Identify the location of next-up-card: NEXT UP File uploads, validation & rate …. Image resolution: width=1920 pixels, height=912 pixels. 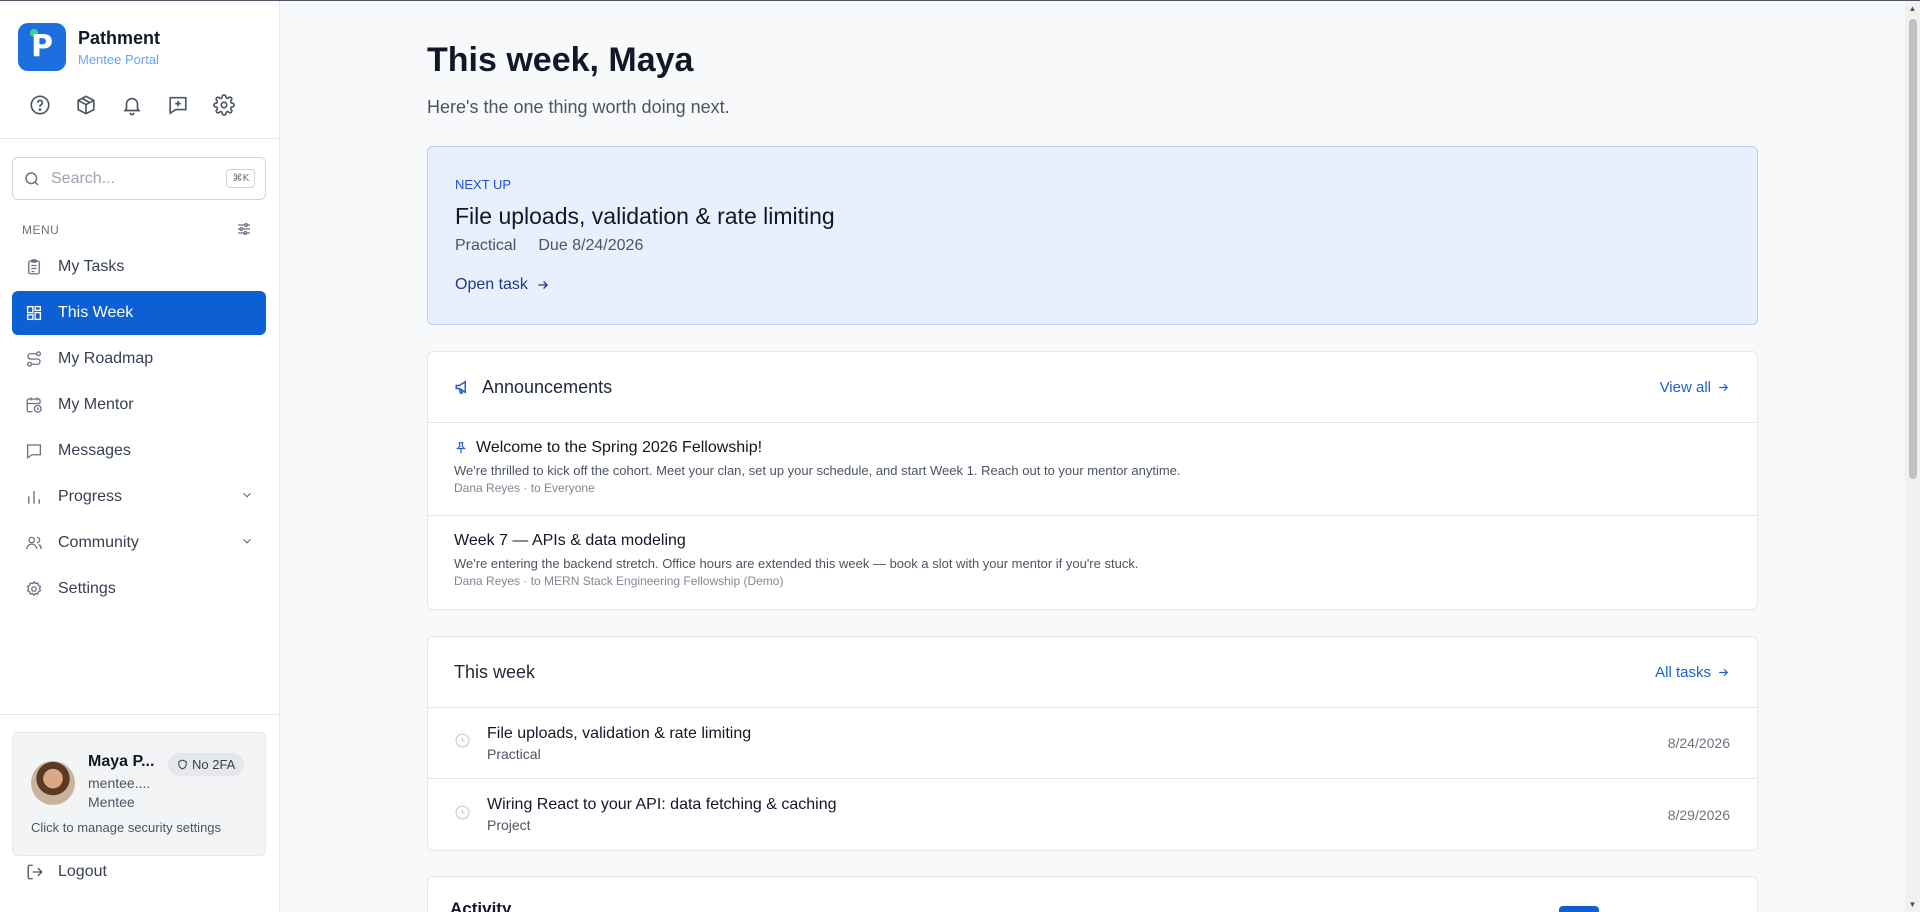
(1092, 235).